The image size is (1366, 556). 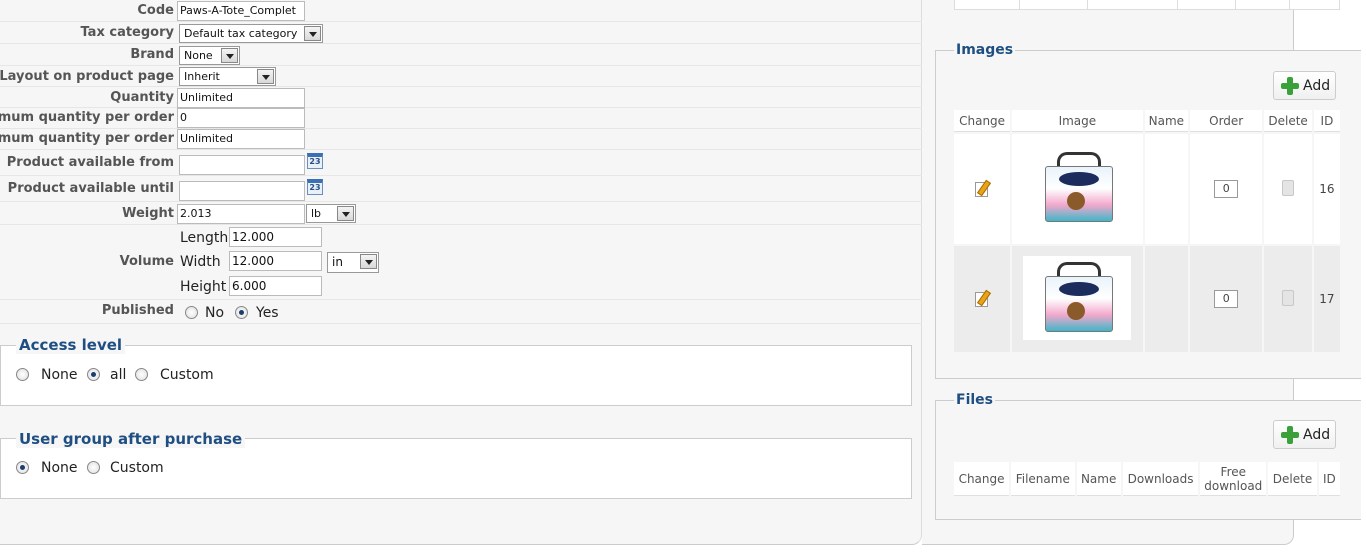 What do you see at coordinates (200, 262) in the screenshot?
I see `width-label: Width` at bounding box center [200, 262].